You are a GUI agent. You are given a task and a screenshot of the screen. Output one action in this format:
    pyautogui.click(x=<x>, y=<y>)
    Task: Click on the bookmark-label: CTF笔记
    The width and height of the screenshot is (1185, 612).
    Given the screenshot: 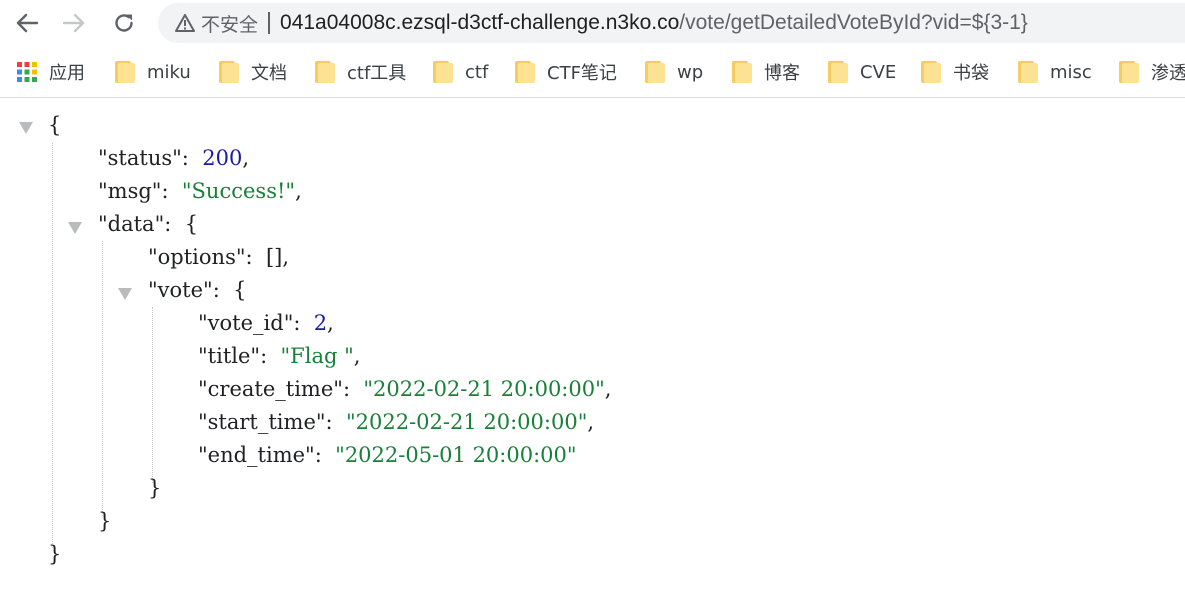 What is the action you would take?
    pyautogui.click(x=582, y=73)
    